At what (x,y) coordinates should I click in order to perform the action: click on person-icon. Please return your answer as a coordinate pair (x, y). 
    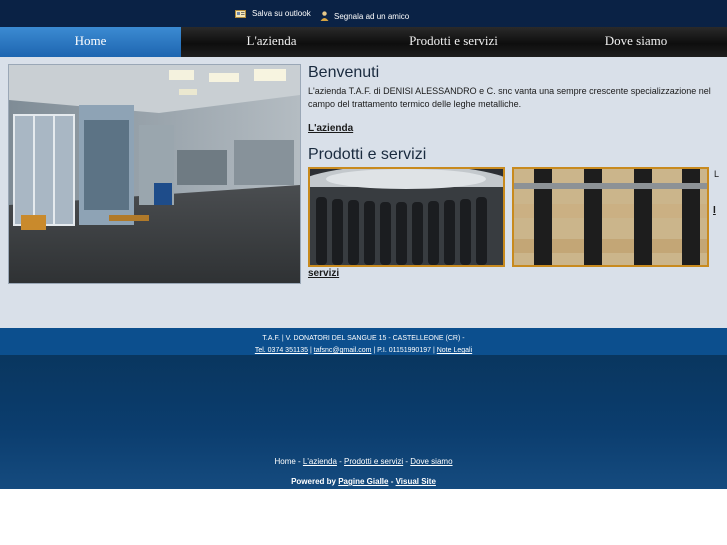
    Looking at the image, I should click on (324, 16).